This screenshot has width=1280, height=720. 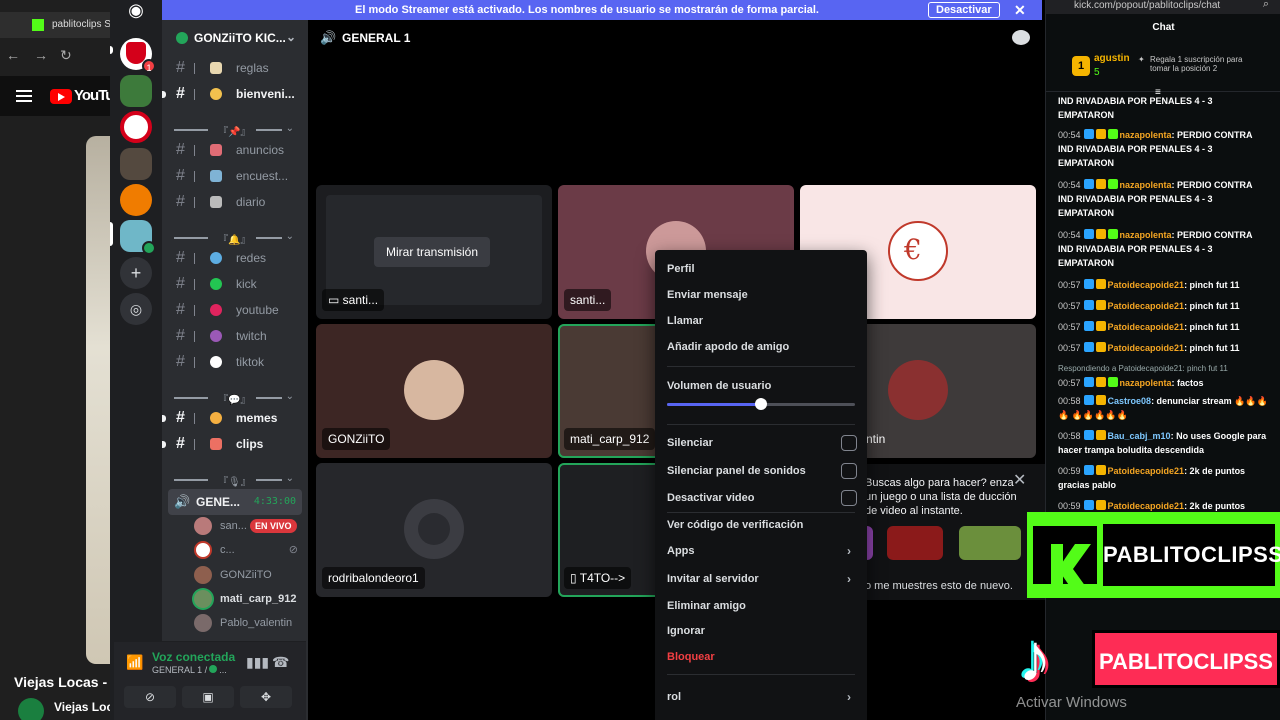 What do you see at coordinates (434, 530) in the screenshot?
I see `participant-tile: rodribalondeoro1` at bounding box center [434, 530].